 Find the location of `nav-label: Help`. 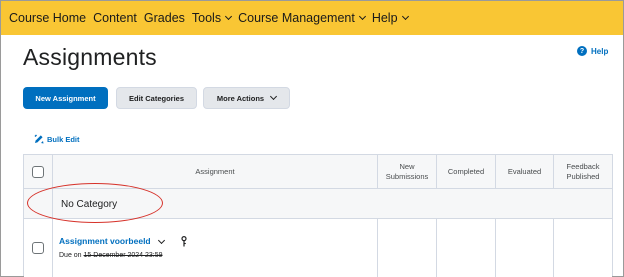

nav-label: Help is located at coordinates (384, 18).